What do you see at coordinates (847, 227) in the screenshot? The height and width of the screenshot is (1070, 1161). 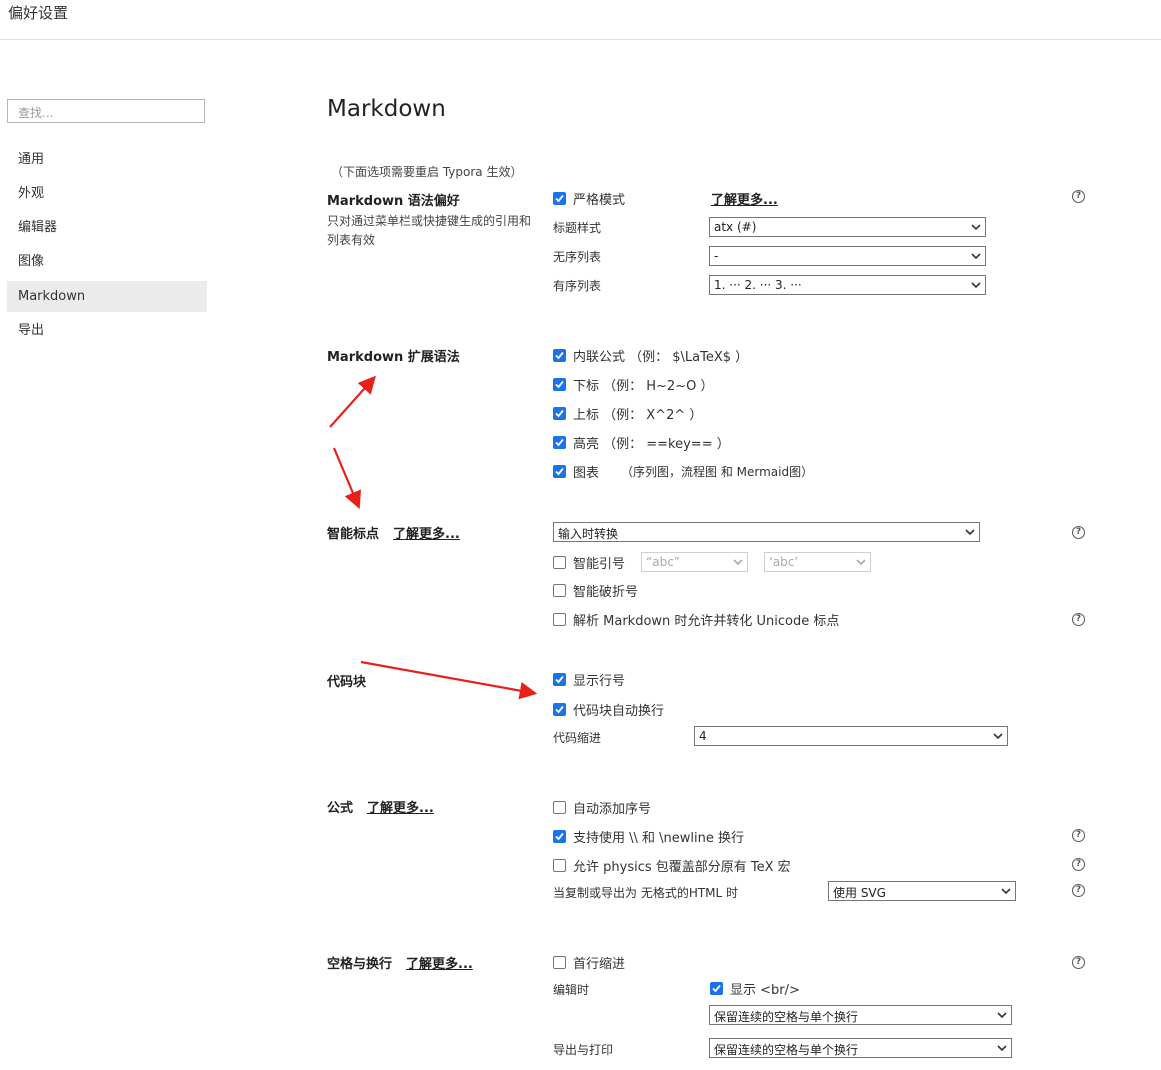 I see `heading-style-select: atx (#)` at bounding box center [847, 227].